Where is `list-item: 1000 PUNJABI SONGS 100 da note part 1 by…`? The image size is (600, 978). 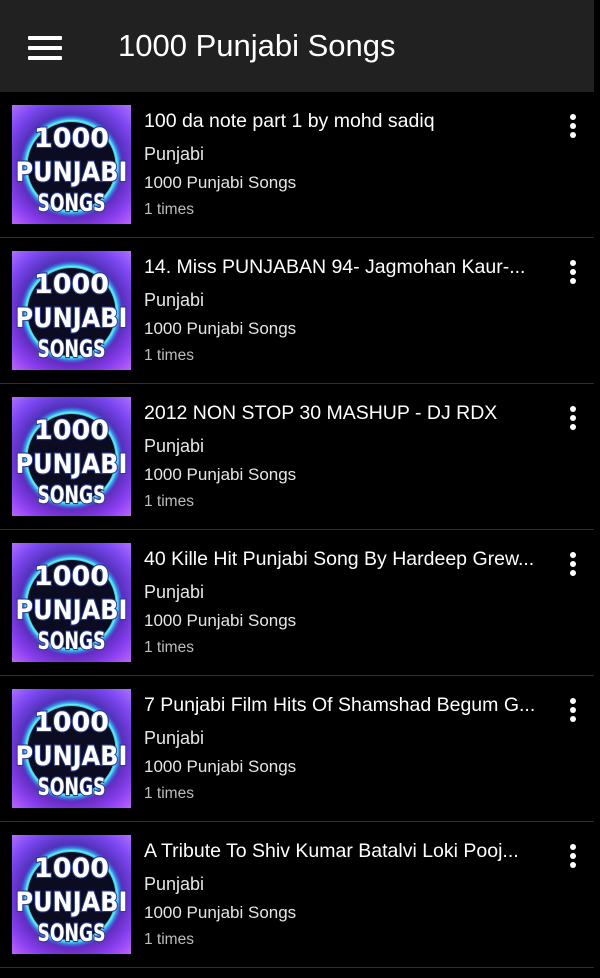 list-item: 1000 PUNJABI SONGS 100 da note part 1 by… is located at coordinates (297, 165).